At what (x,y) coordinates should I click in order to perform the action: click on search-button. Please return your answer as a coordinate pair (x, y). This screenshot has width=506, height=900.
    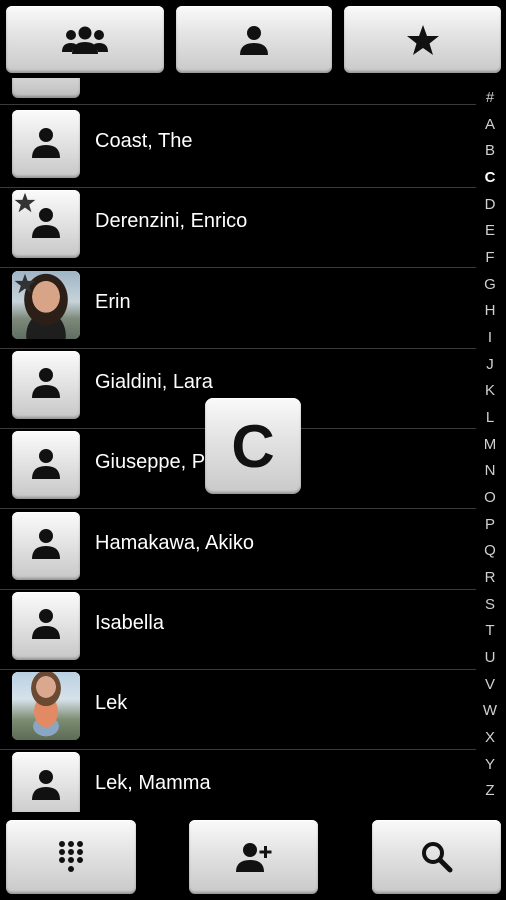
    Looking at the image, I should click on (436, 857).